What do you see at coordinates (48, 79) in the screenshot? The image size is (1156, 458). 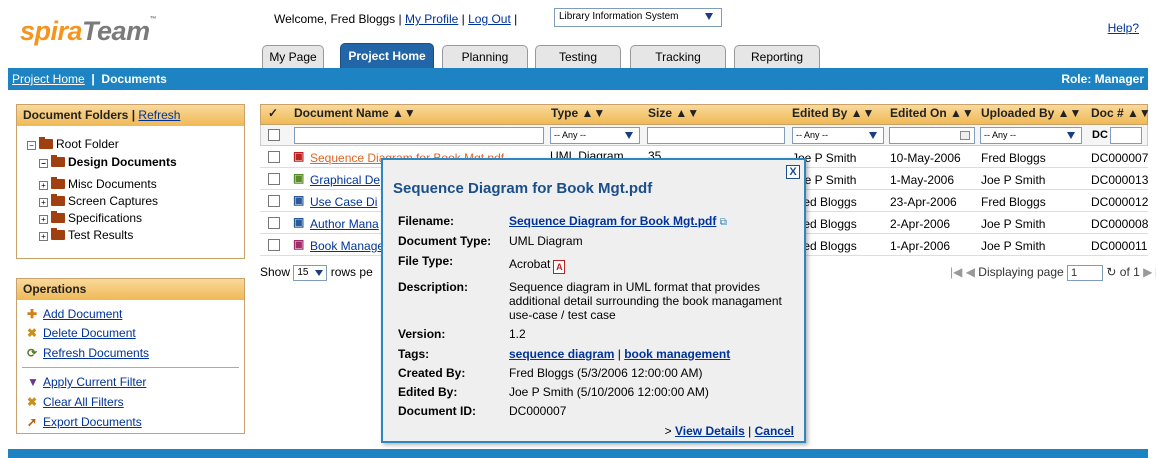 I see `breadcrumb-project-home: Project Home` at bounding box center [48, 79].